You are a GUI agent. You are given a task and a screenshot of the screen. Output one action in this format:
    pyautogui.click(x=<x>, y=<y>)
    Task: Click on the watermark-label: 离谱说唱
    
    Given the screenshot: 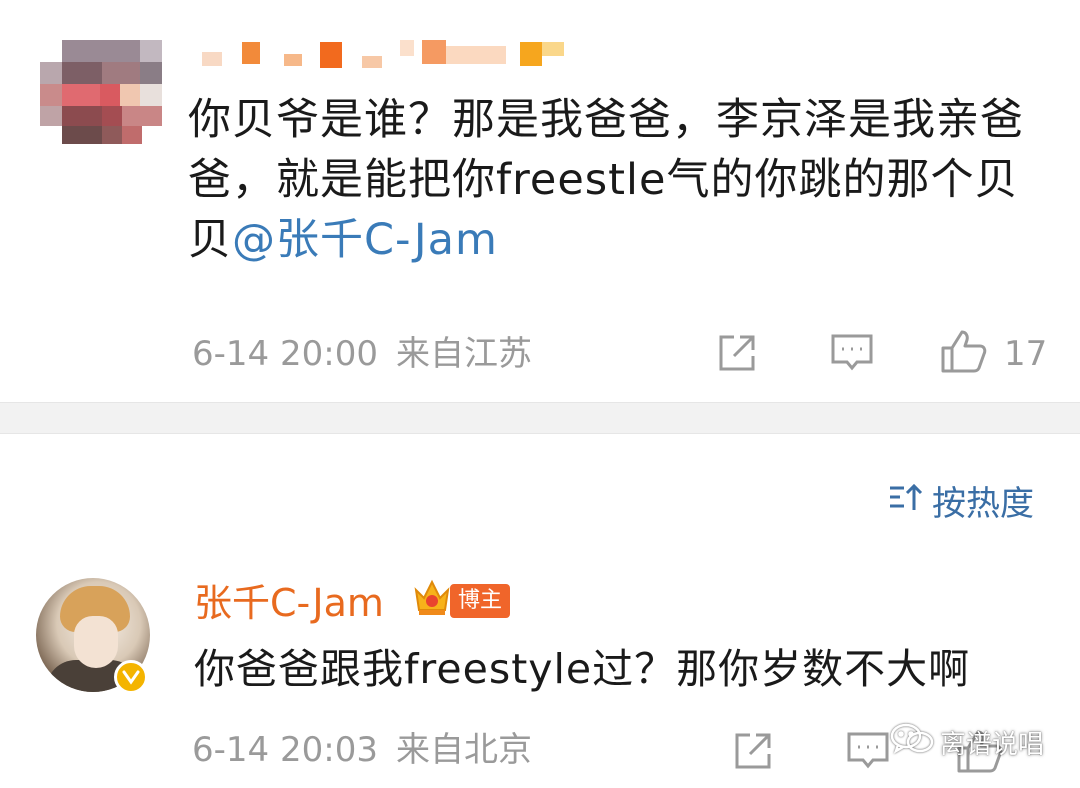 What is the action you would take?
    pyautogui.click(x=992, y=745)
    